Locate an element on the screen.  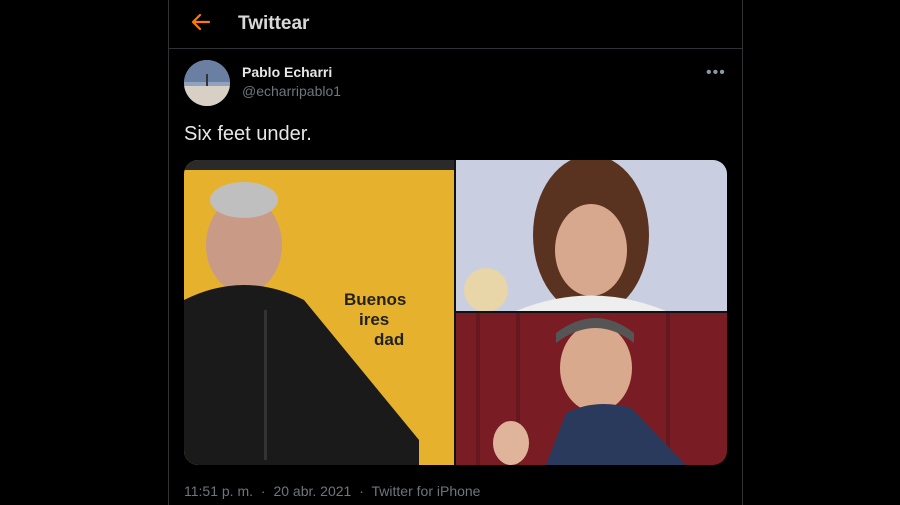
tweet-source: Twitter for iPhone is located at coordinates (426, 491).